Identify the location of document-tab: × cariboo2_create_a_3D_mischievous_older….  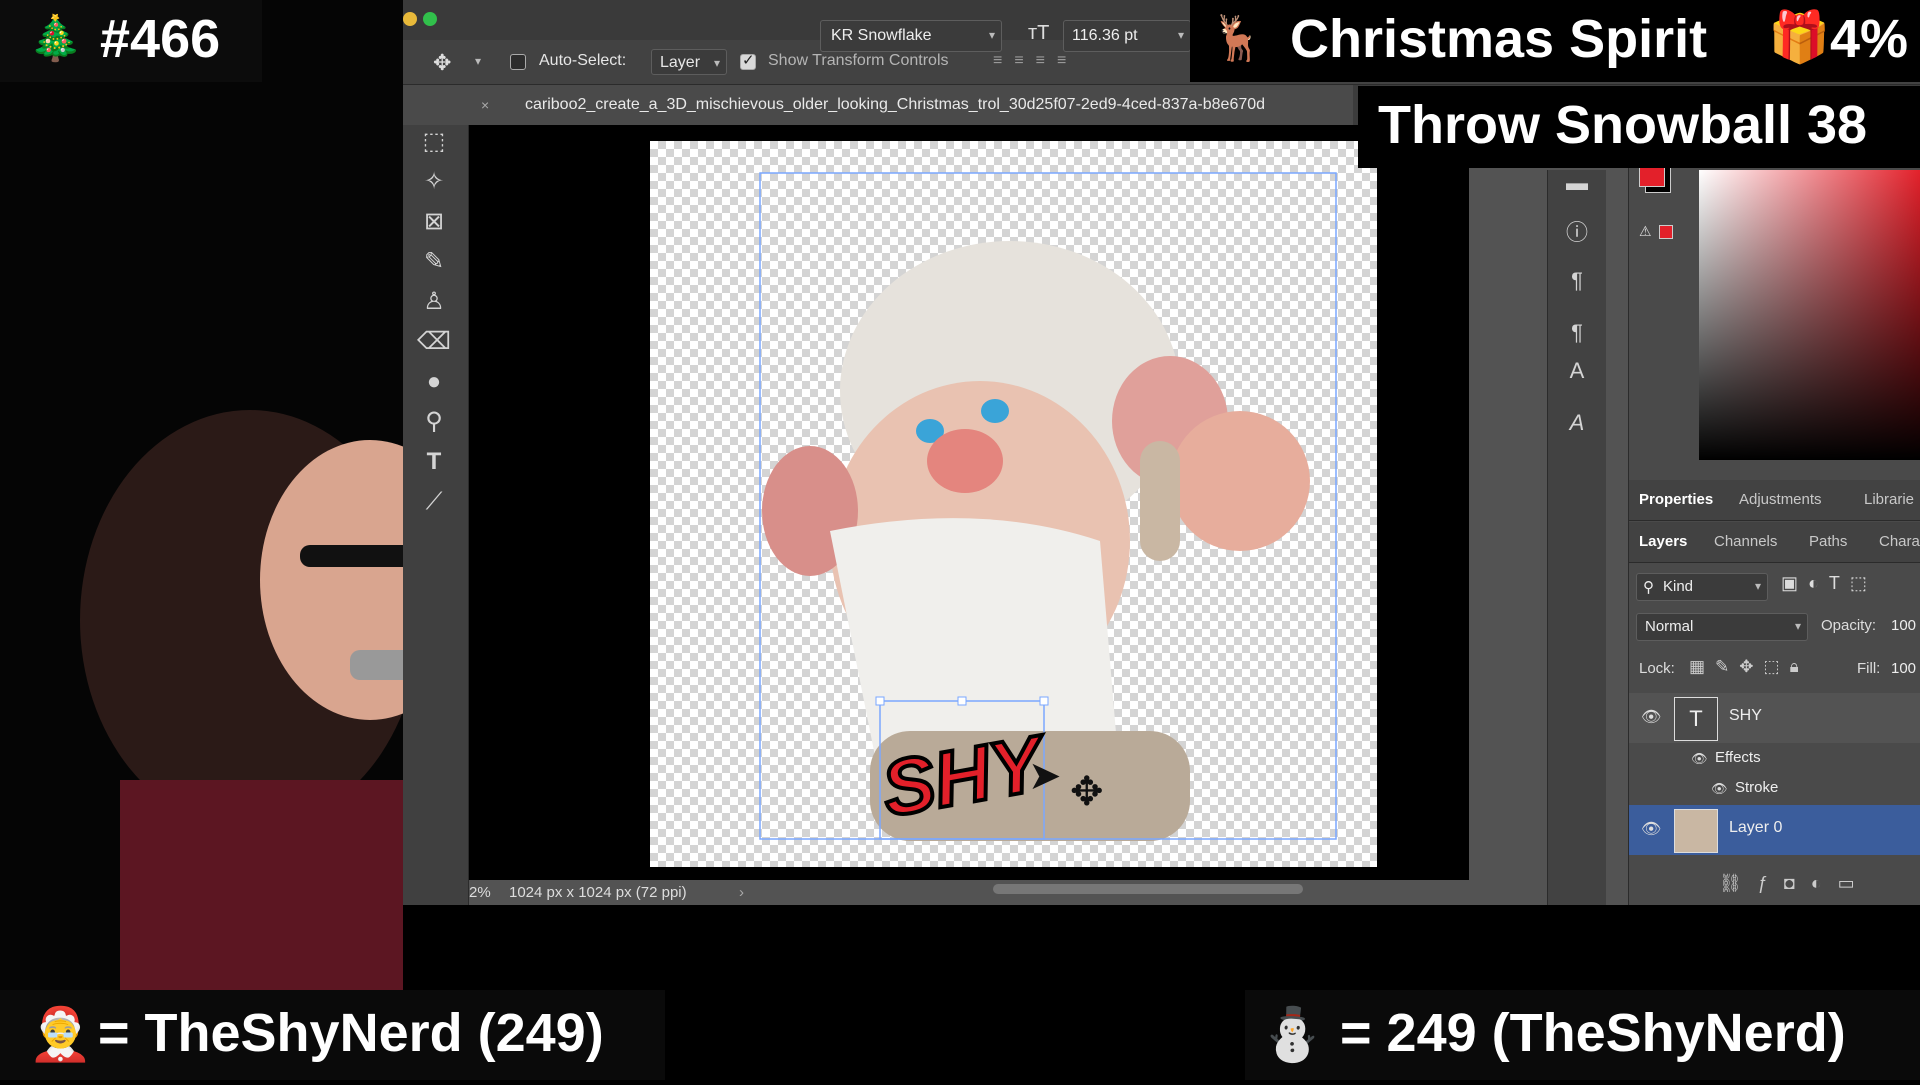
(878, 105).